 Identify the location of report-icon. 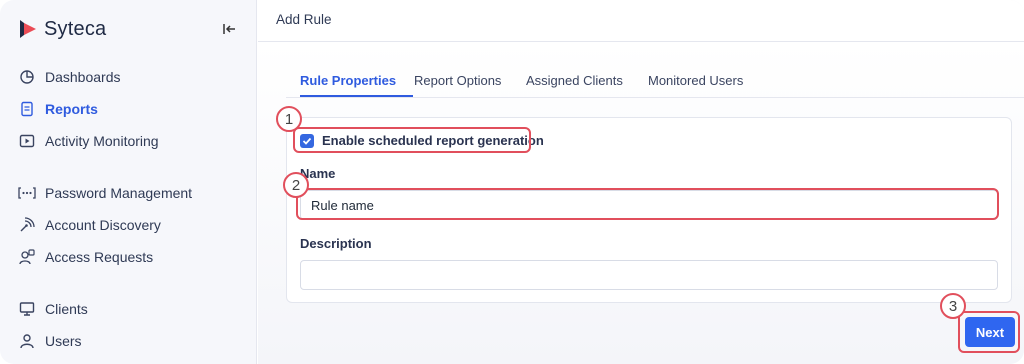
(27, 109).